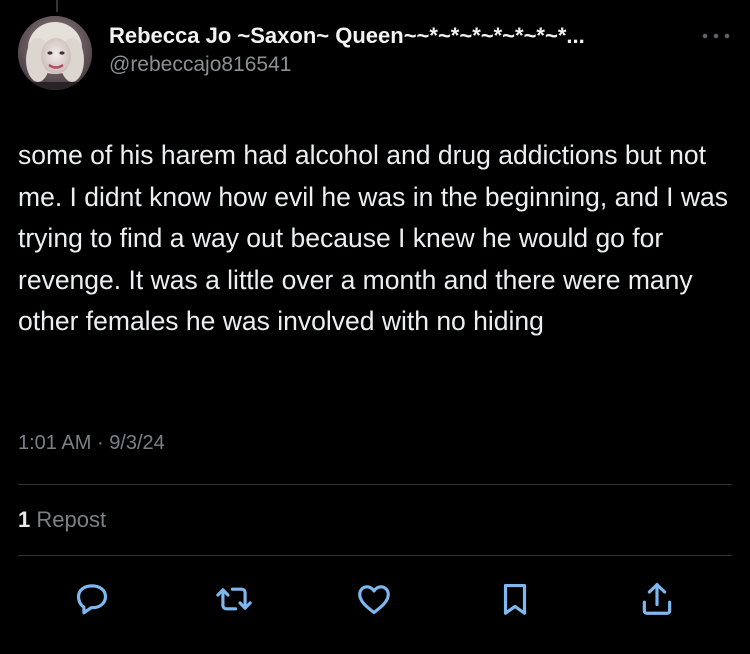 Image resolution: width=750 pixels, height=654 pixels. I want to click on thread-connector-line, so click(57, 6).